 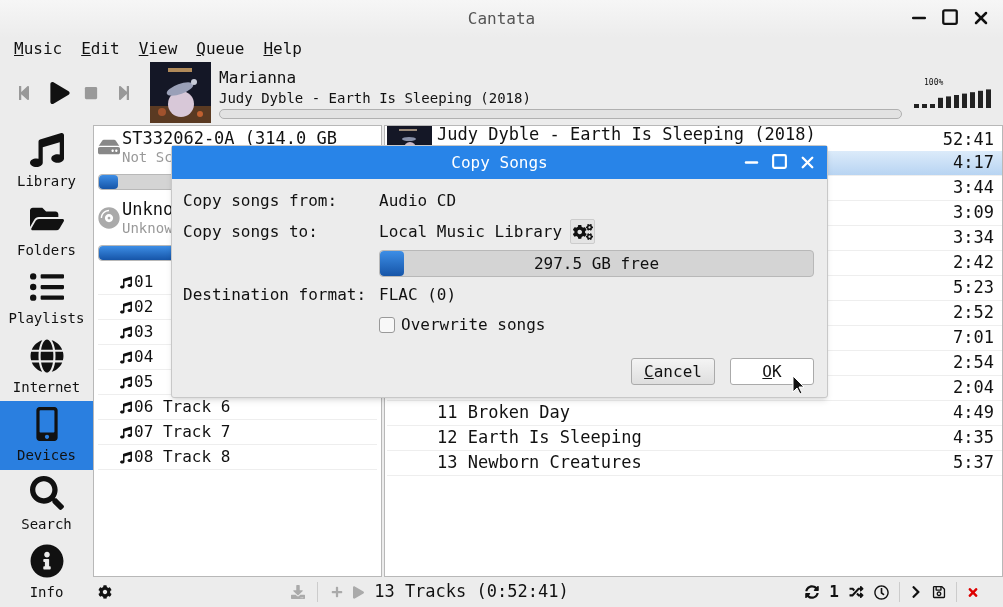 I want to click on sidebar-item: Folders, so click(x=46, y=229).